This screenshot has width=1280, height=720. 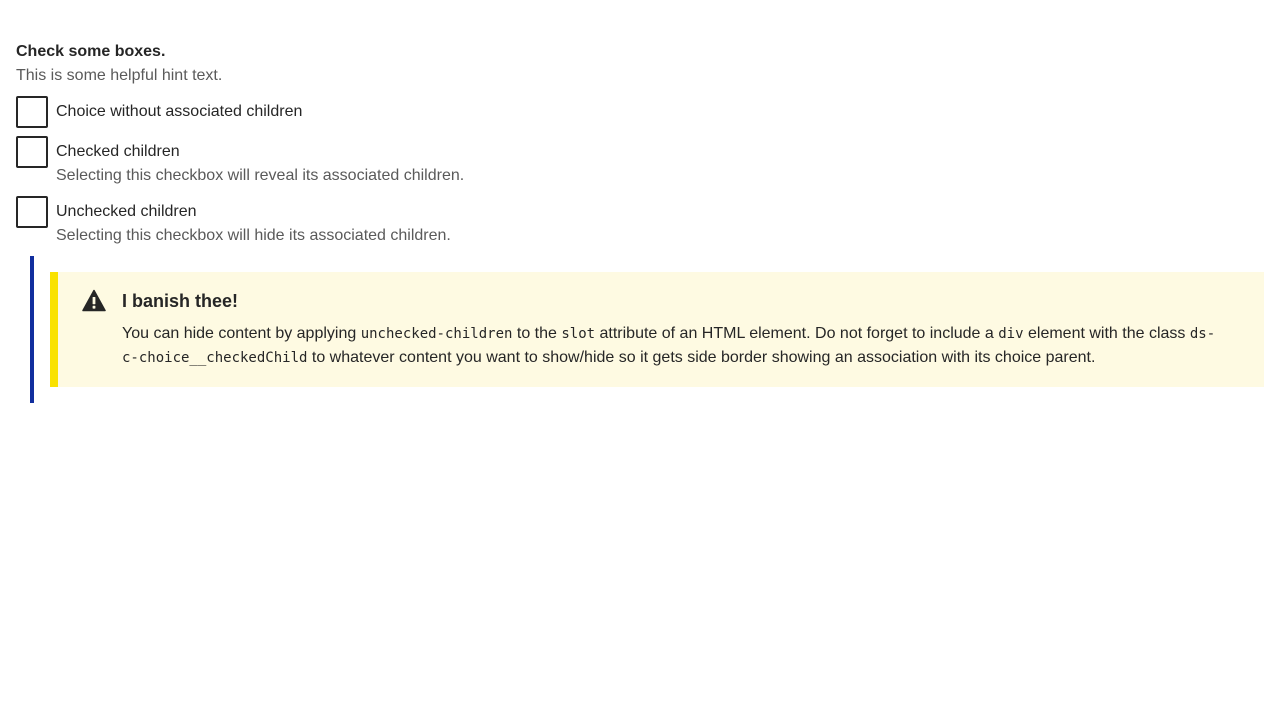 I want to click on checkbox-no-children, so click(x=32, y=112).